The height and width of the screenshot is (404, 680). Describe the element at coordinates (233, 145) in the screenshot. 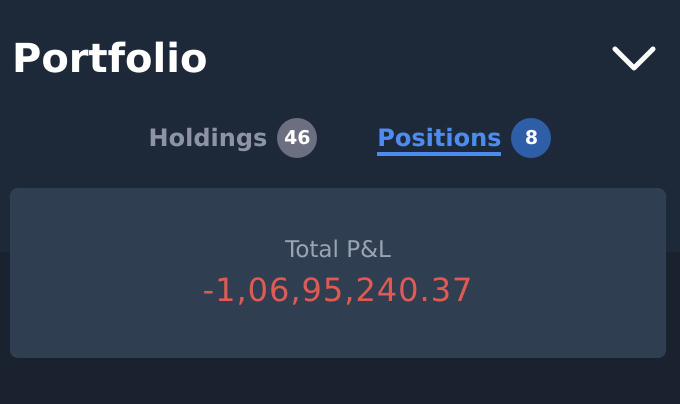

I see `tab: Holdings 46` at that location.